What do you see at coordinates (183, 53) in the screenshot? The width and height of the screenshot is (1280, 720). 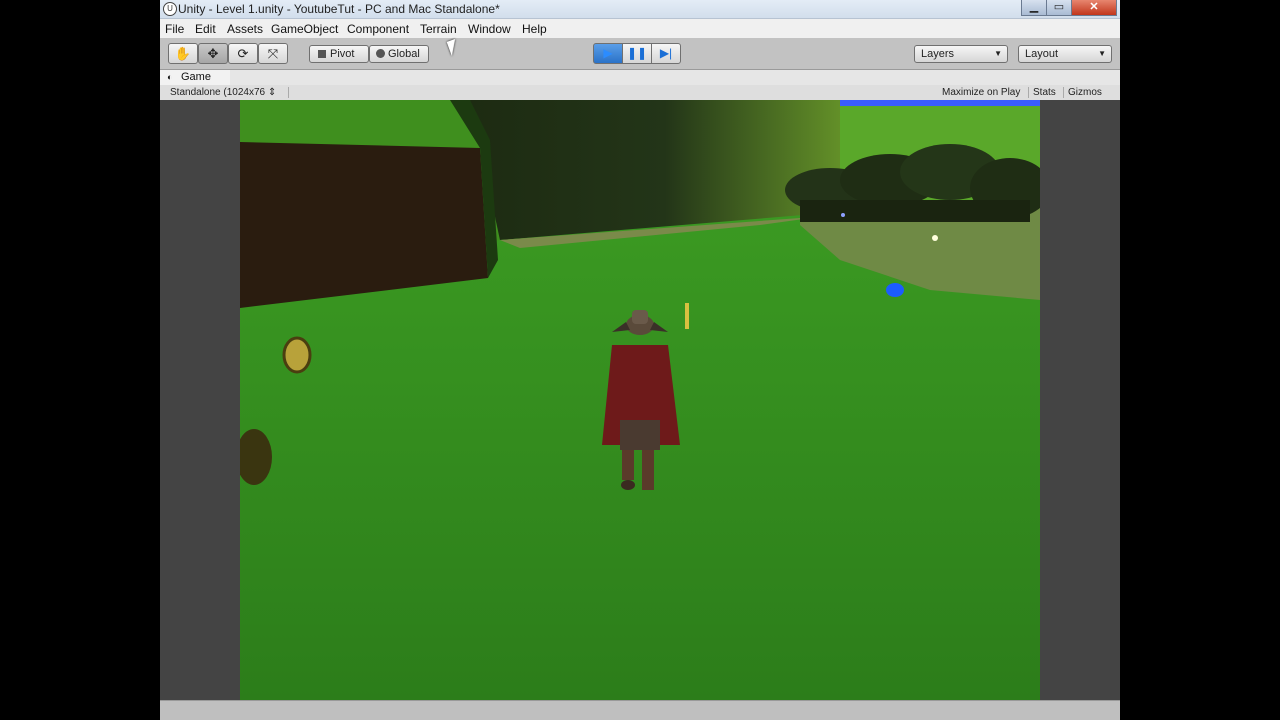 I see `hand-tool-button: ✋` at bounding box center [183, 53].